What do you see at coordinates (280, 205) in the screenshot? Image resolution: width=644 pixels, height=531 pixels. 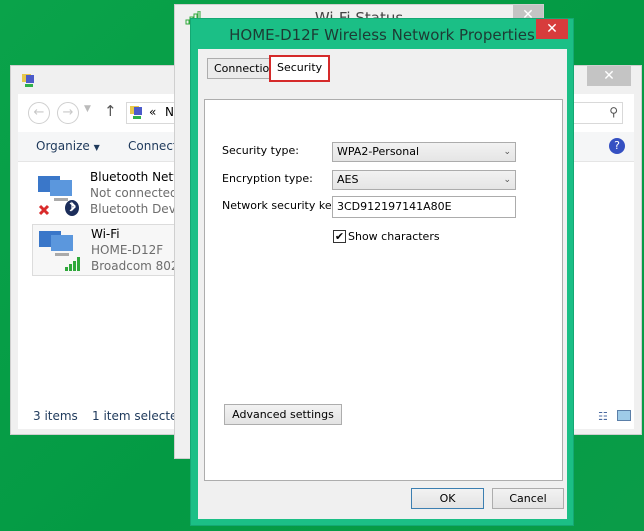 I see `network-key-label: Network security key` at bounding box center [280, 205].